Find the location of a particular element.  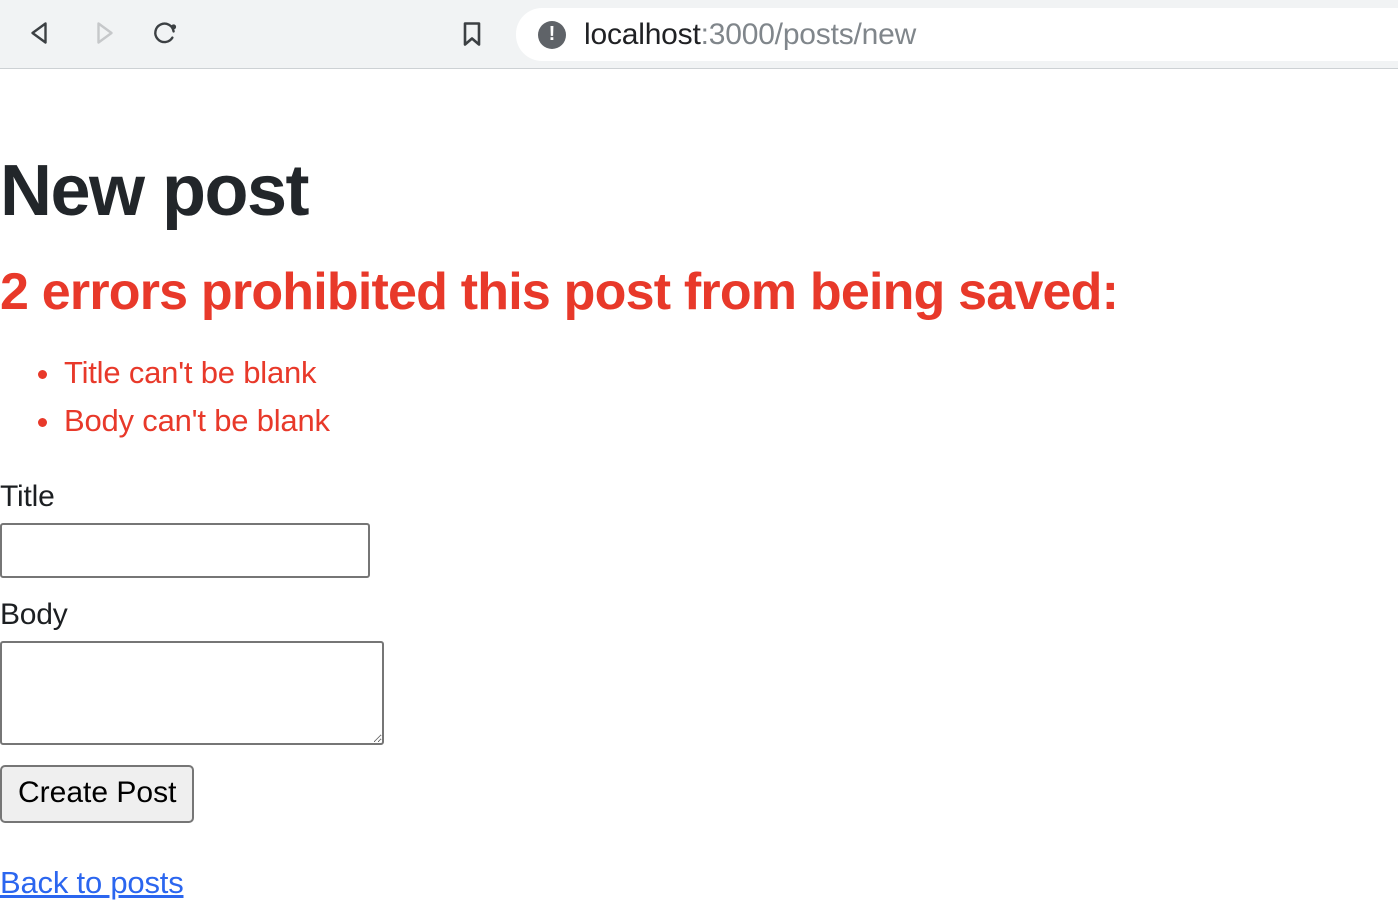

list-item: Body can't be blank is located at coordinates (184, 421).